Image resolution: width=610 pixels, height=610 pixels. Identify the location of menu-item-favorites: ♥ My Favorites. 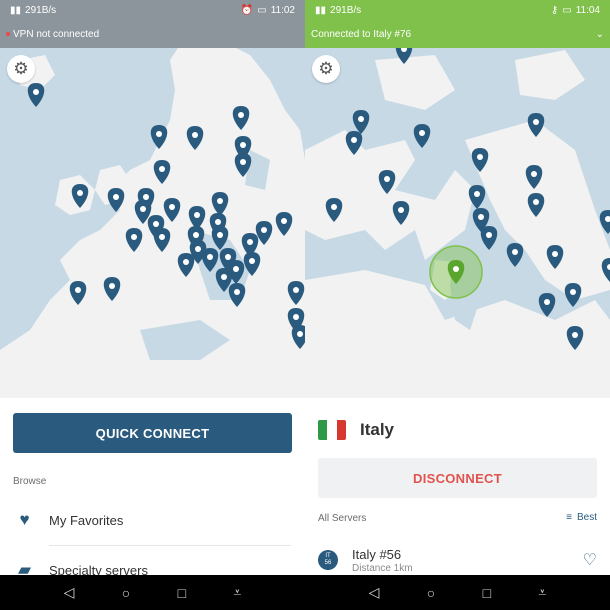
(152, 520).